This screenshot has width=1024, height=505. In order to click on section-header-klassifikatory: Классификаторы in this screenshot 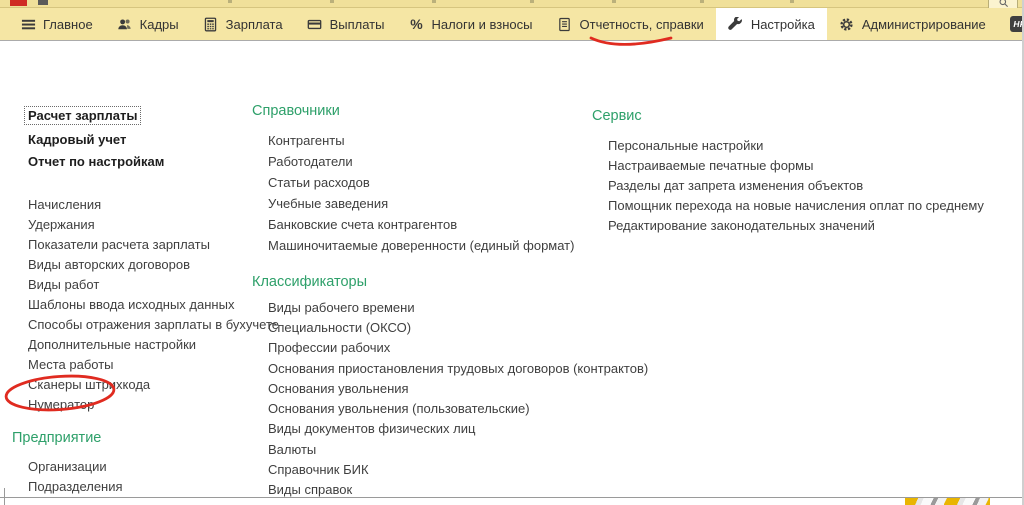, I will do `click(310, 282)`.